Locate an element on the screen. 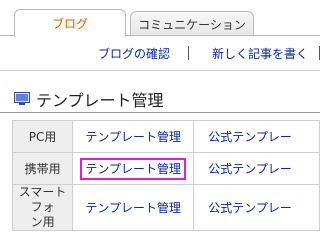 This screenshot has width=320, height=240. mobile-official-template-link: 公式テンプレー is located at coordinates (256, 168).